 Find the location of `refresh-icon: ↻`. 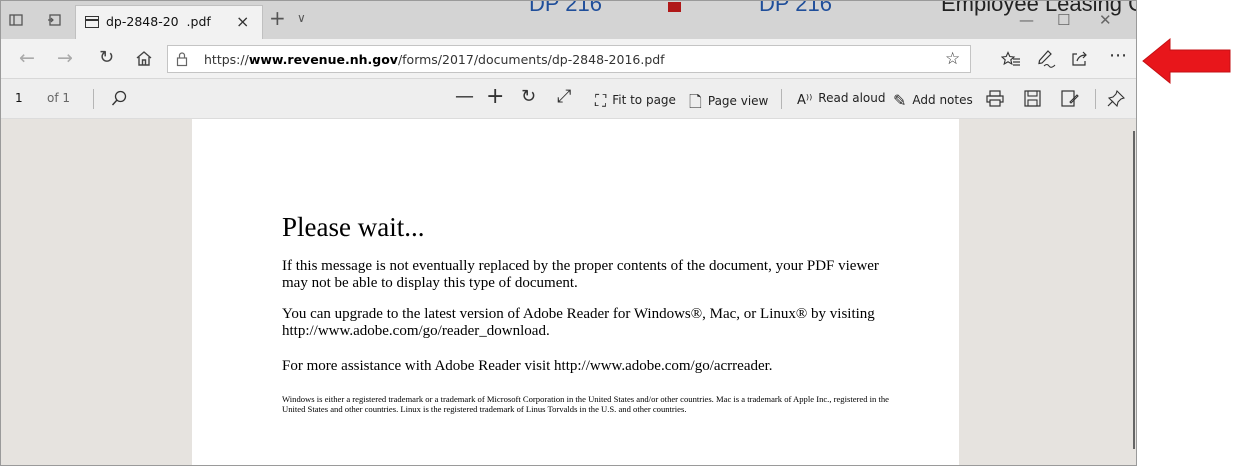

refresh-icon: ↻ is located at coordinates (106, 57).